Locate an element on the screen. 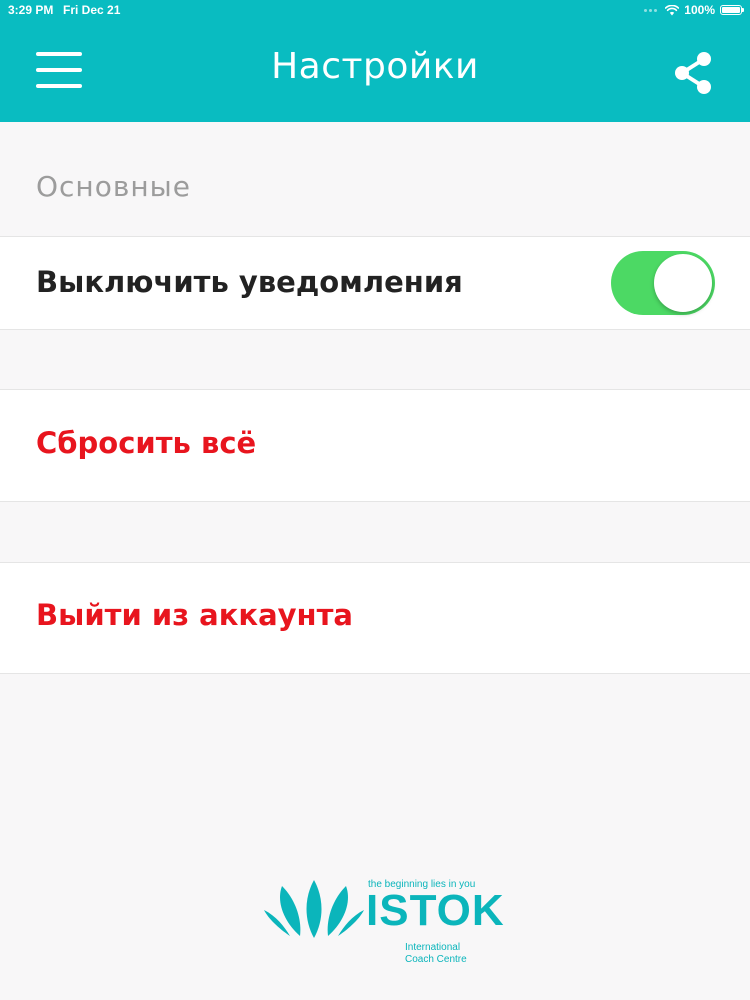  battery-percent: 100% is located at coordinates (699, 10).